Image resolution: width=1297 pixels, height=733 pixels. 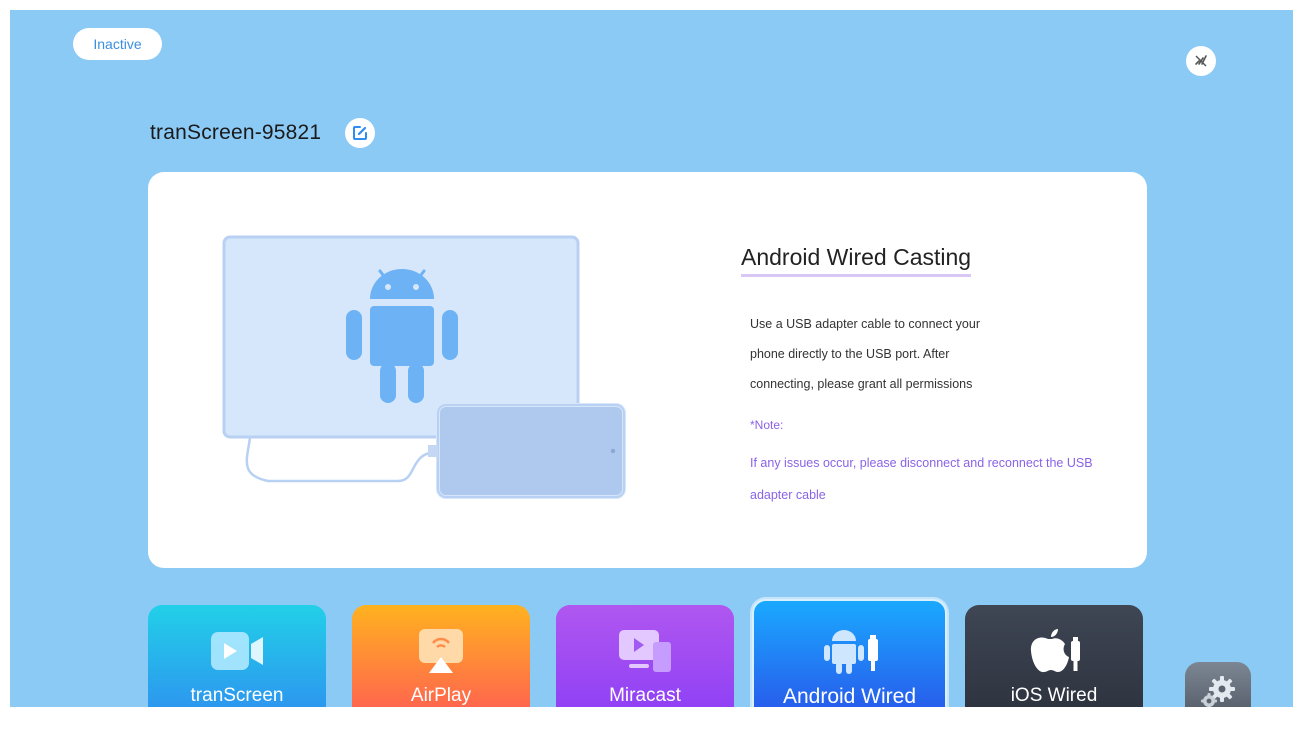 What do you see at coordinates (424, 367) in the screenshot?
I see `android-casting-illustration` at bounding box center [424, 367].